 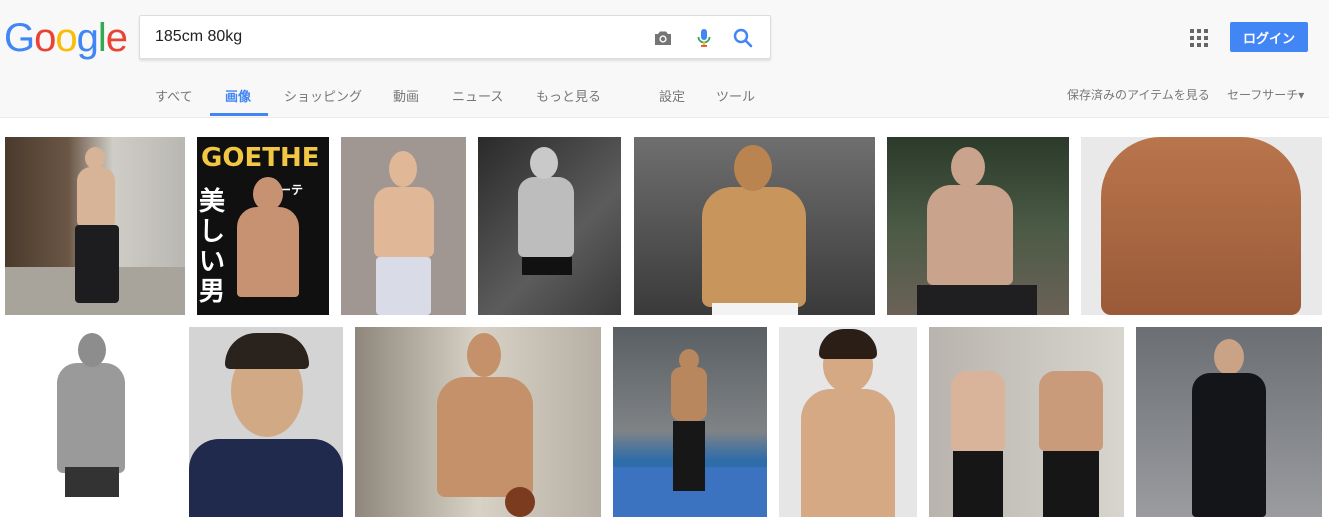 I want to click on tab-more: もっと見る, so click(x=568, y=95).